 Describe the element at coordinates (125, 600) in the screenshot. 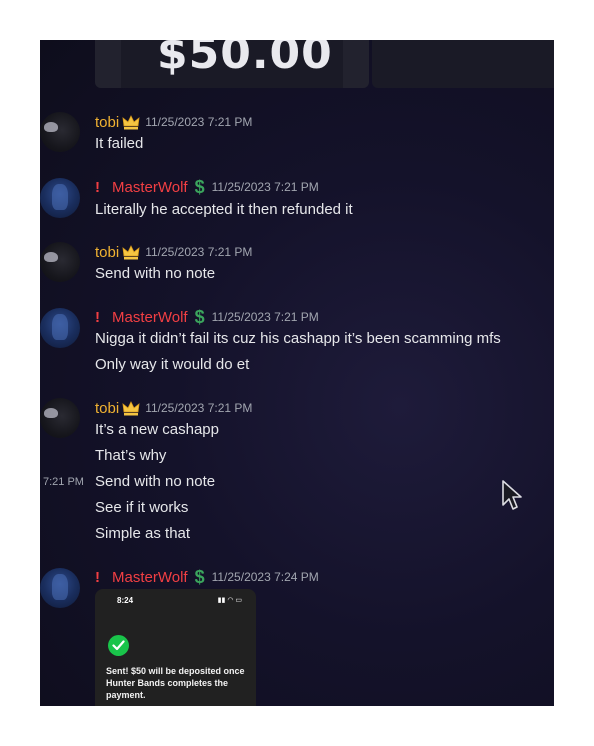

I see `phone-time: 8:24` at that location.